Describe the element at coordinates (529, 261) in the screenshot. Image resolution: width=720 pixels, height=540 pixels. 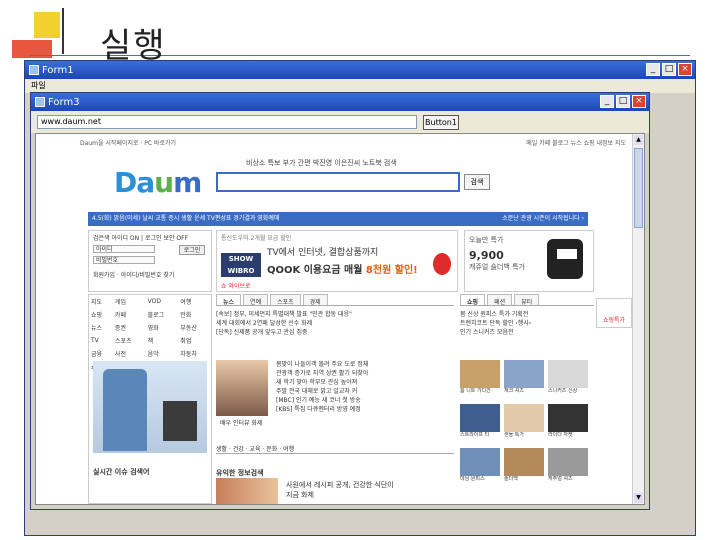
I see `special-offer-ad: 오늘만 특가 9,900 캐쥬얼 숄더백 특가` at that location.